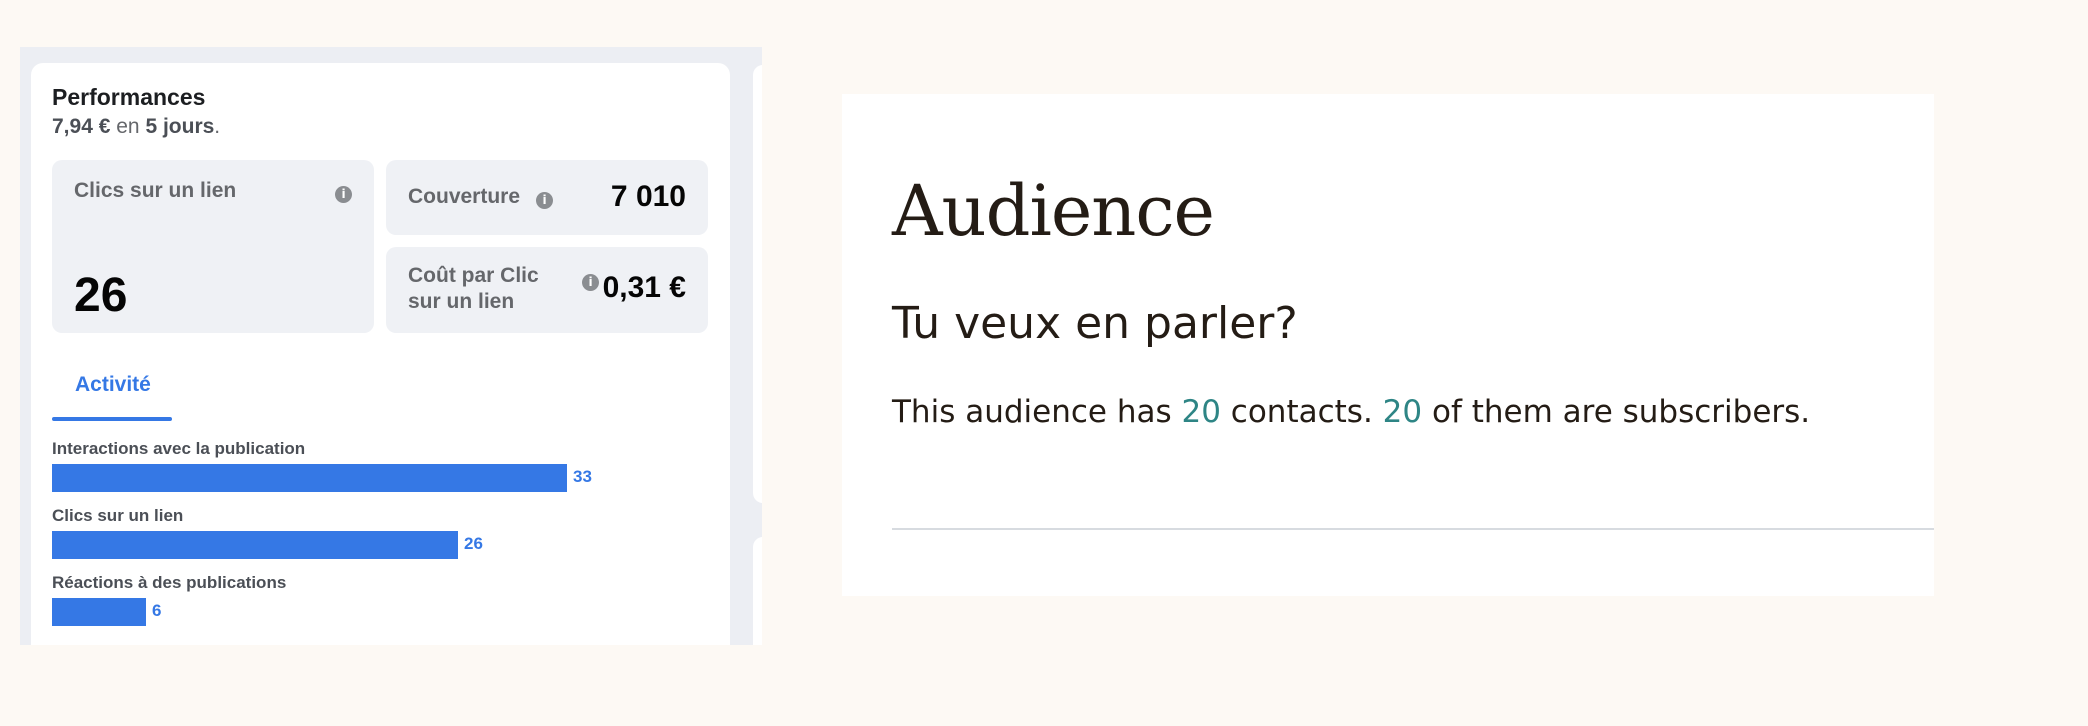 The height and width of the screenshot is (726, 2088). I want to click on activity-bar-row: Clics sur un lien 26, so click(267, 532).